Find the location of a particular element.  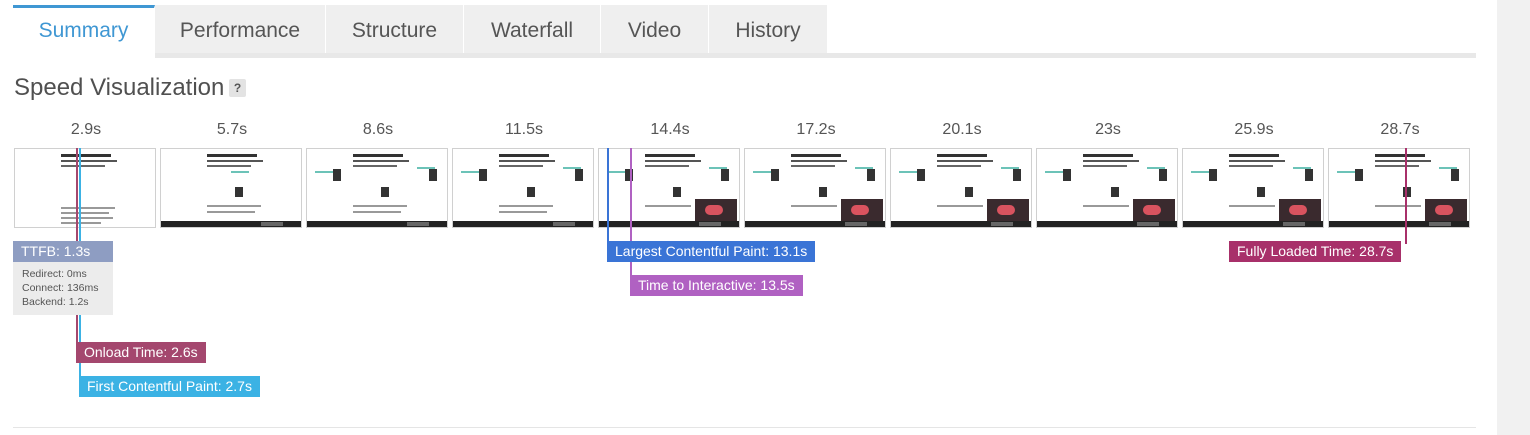

section-divider is located at coordinates (744, 427).